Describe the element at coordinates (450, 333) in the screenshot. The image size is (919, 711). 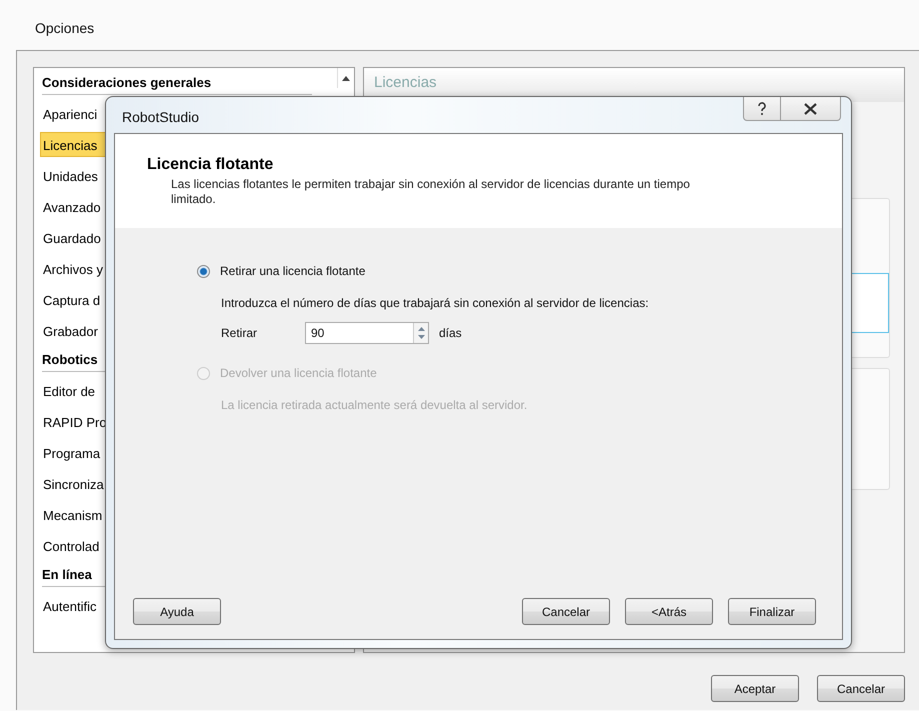
I see `unit-label: días` at that location.